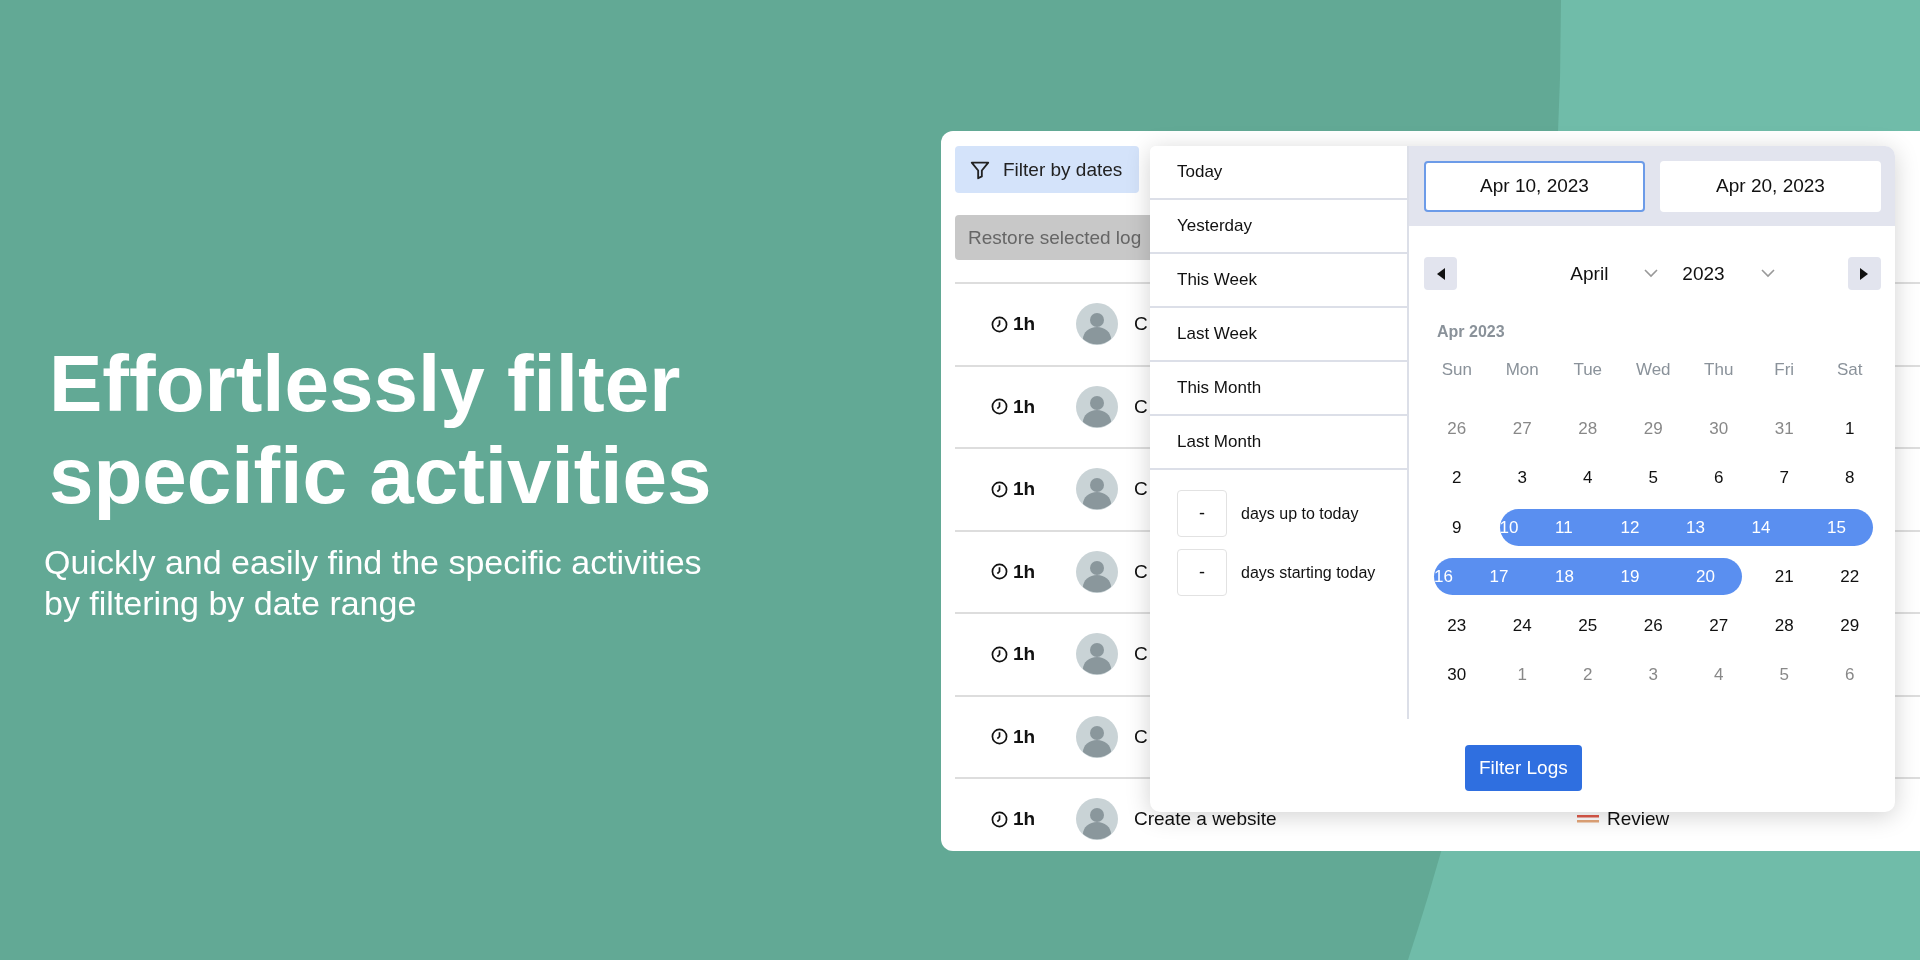 The height and width of the screenshot is (960, 1920). Describe the element at coordinates (1534, 186) in the screenshot. I see `start-date-field: Apr 10, 2023` at that location.